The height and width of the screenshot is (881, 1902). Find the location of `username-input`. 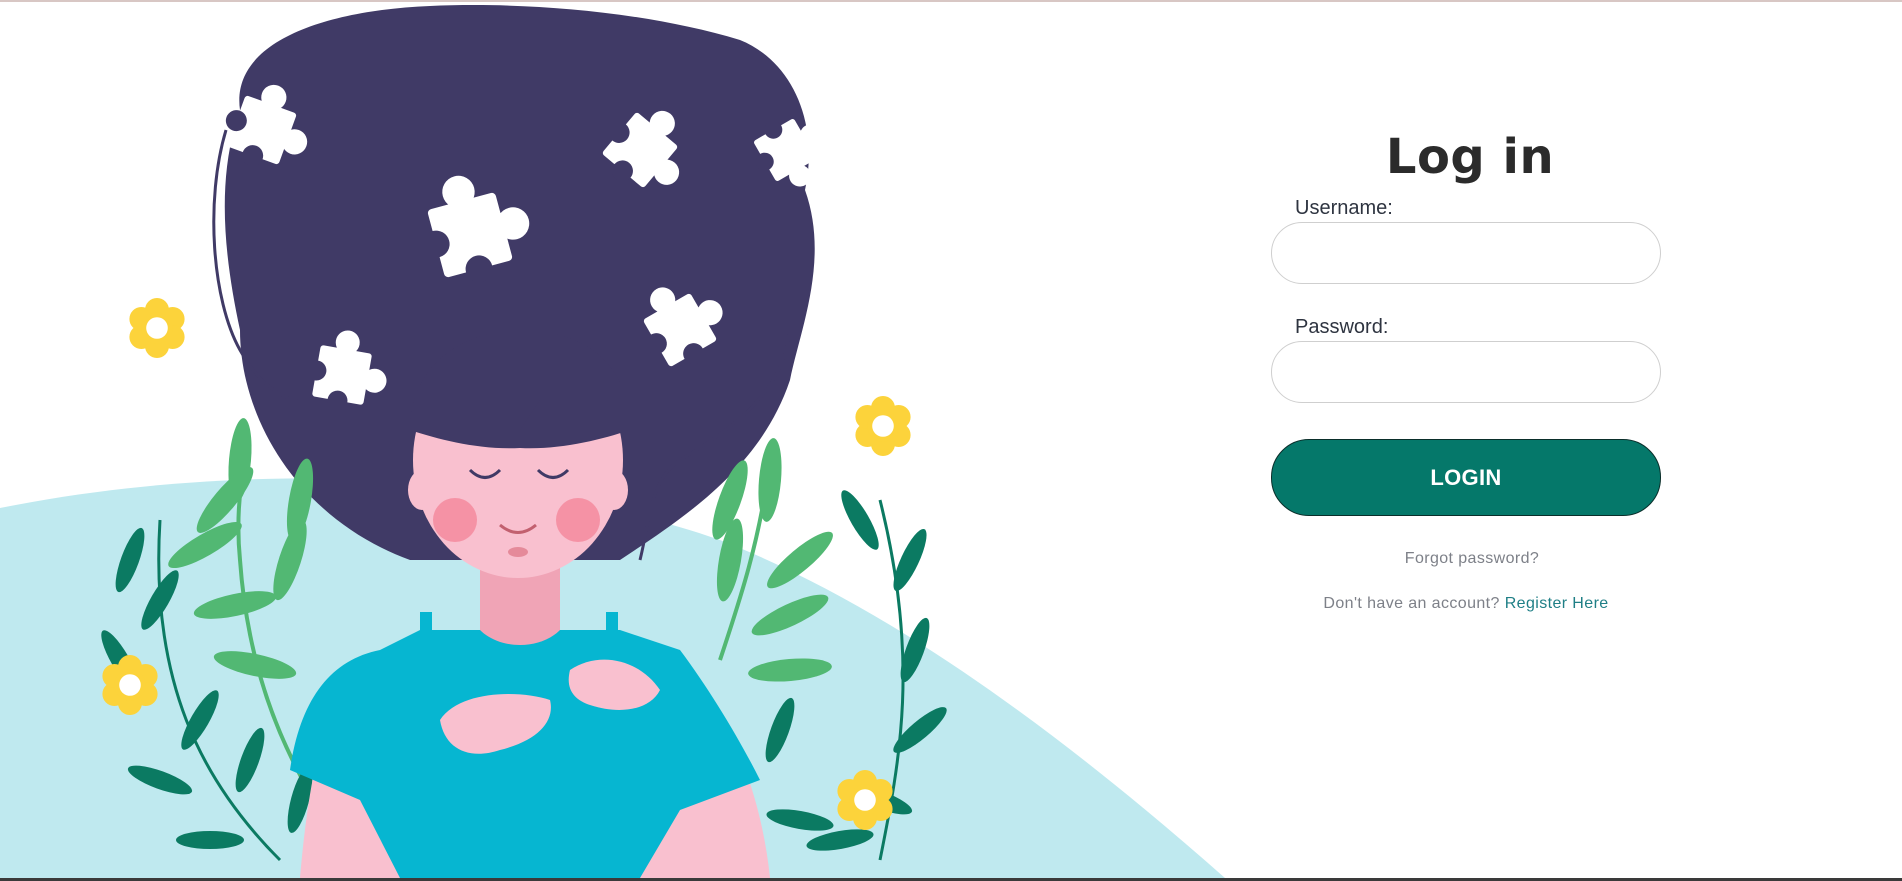

username-input is located at coordinates (1466, 253).